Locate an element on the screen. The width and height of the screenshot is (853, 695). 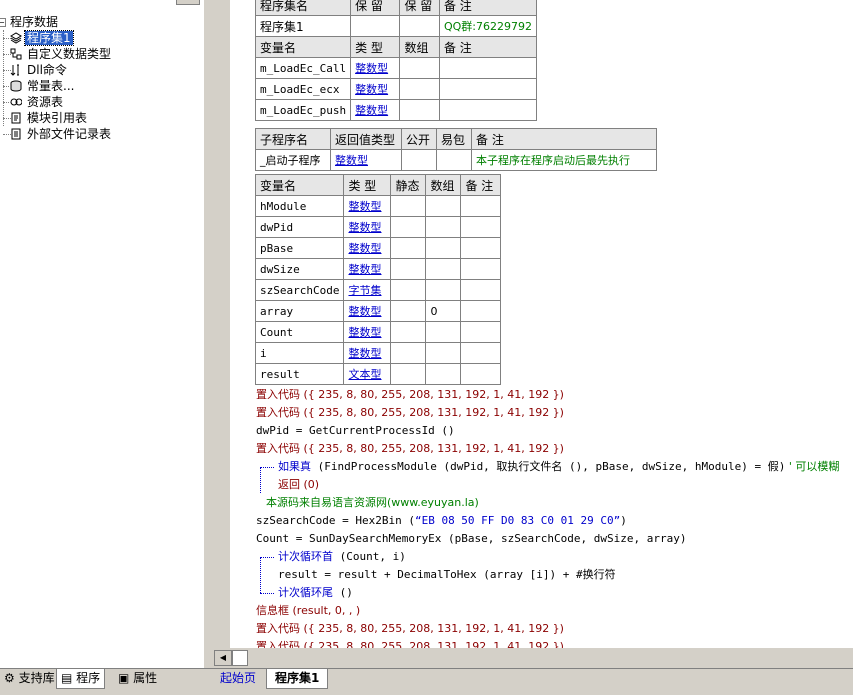
table-row: hModule 整数型 is located at coordinates (377, 206).